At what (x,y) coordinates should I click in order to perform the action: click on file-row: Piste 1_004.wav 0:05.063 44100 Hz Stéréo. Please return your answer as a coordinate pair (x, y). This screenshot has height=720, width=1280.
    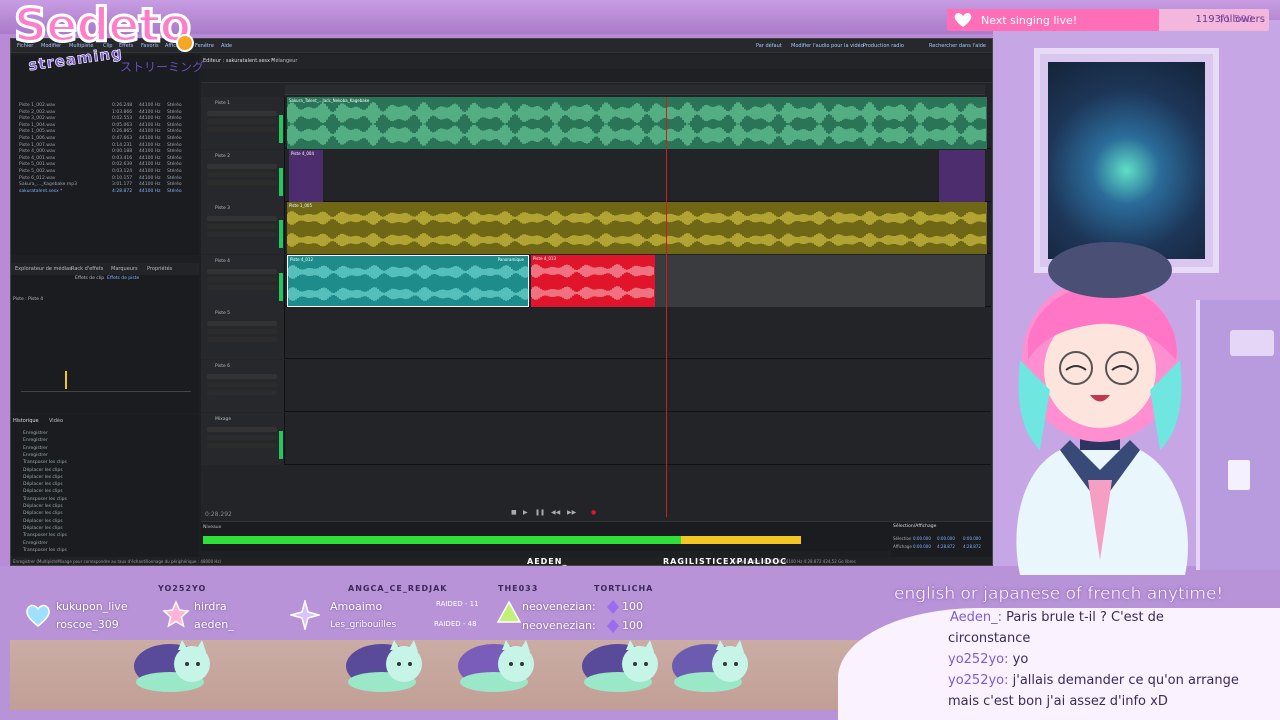
    Looking at the image, I should click on (109, 126).